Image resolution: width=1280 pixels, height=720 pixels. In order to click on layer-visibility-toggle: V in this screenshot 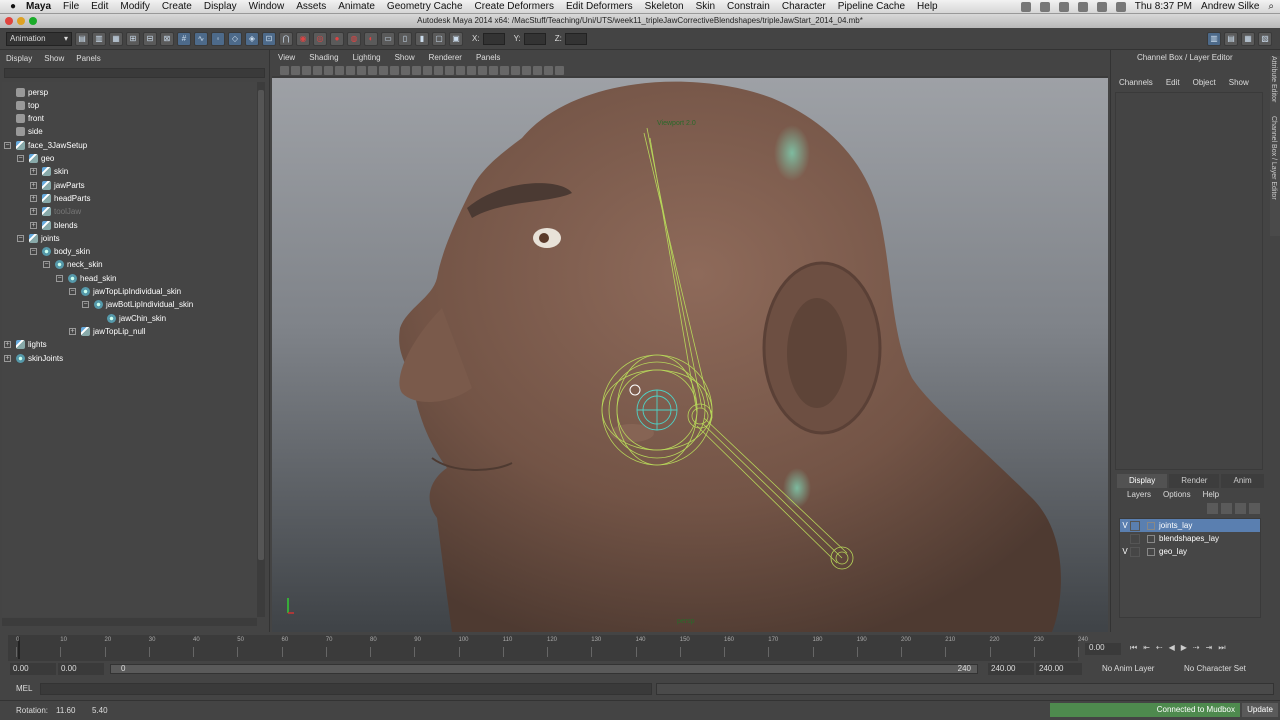, I will do `click(1125, 551)`.